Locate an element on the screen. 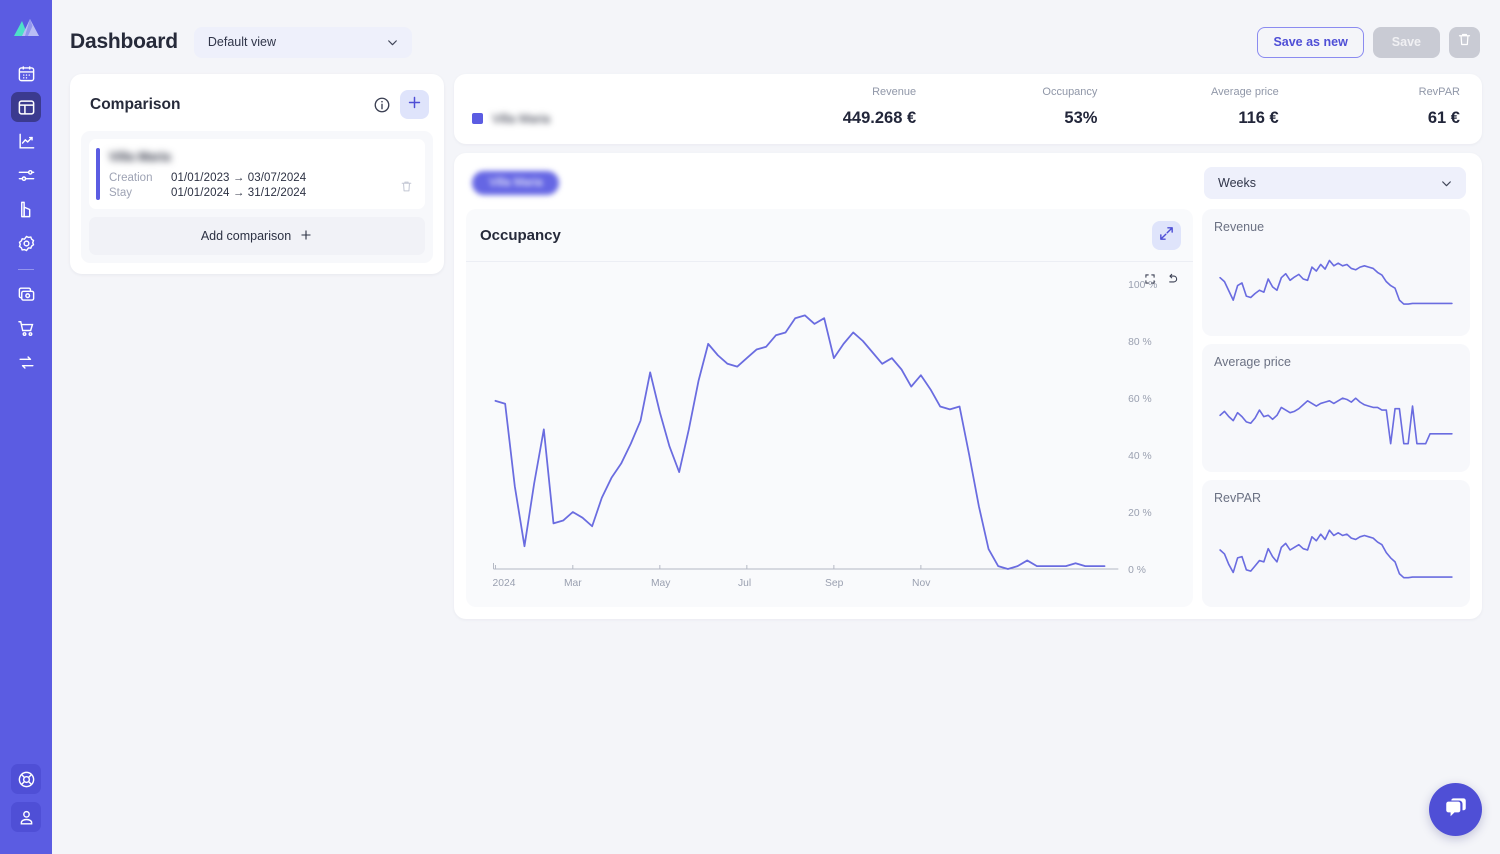 This screenshot has height=854, width=1500. undo-arrow-icon is located at coordinates (1172, 281).